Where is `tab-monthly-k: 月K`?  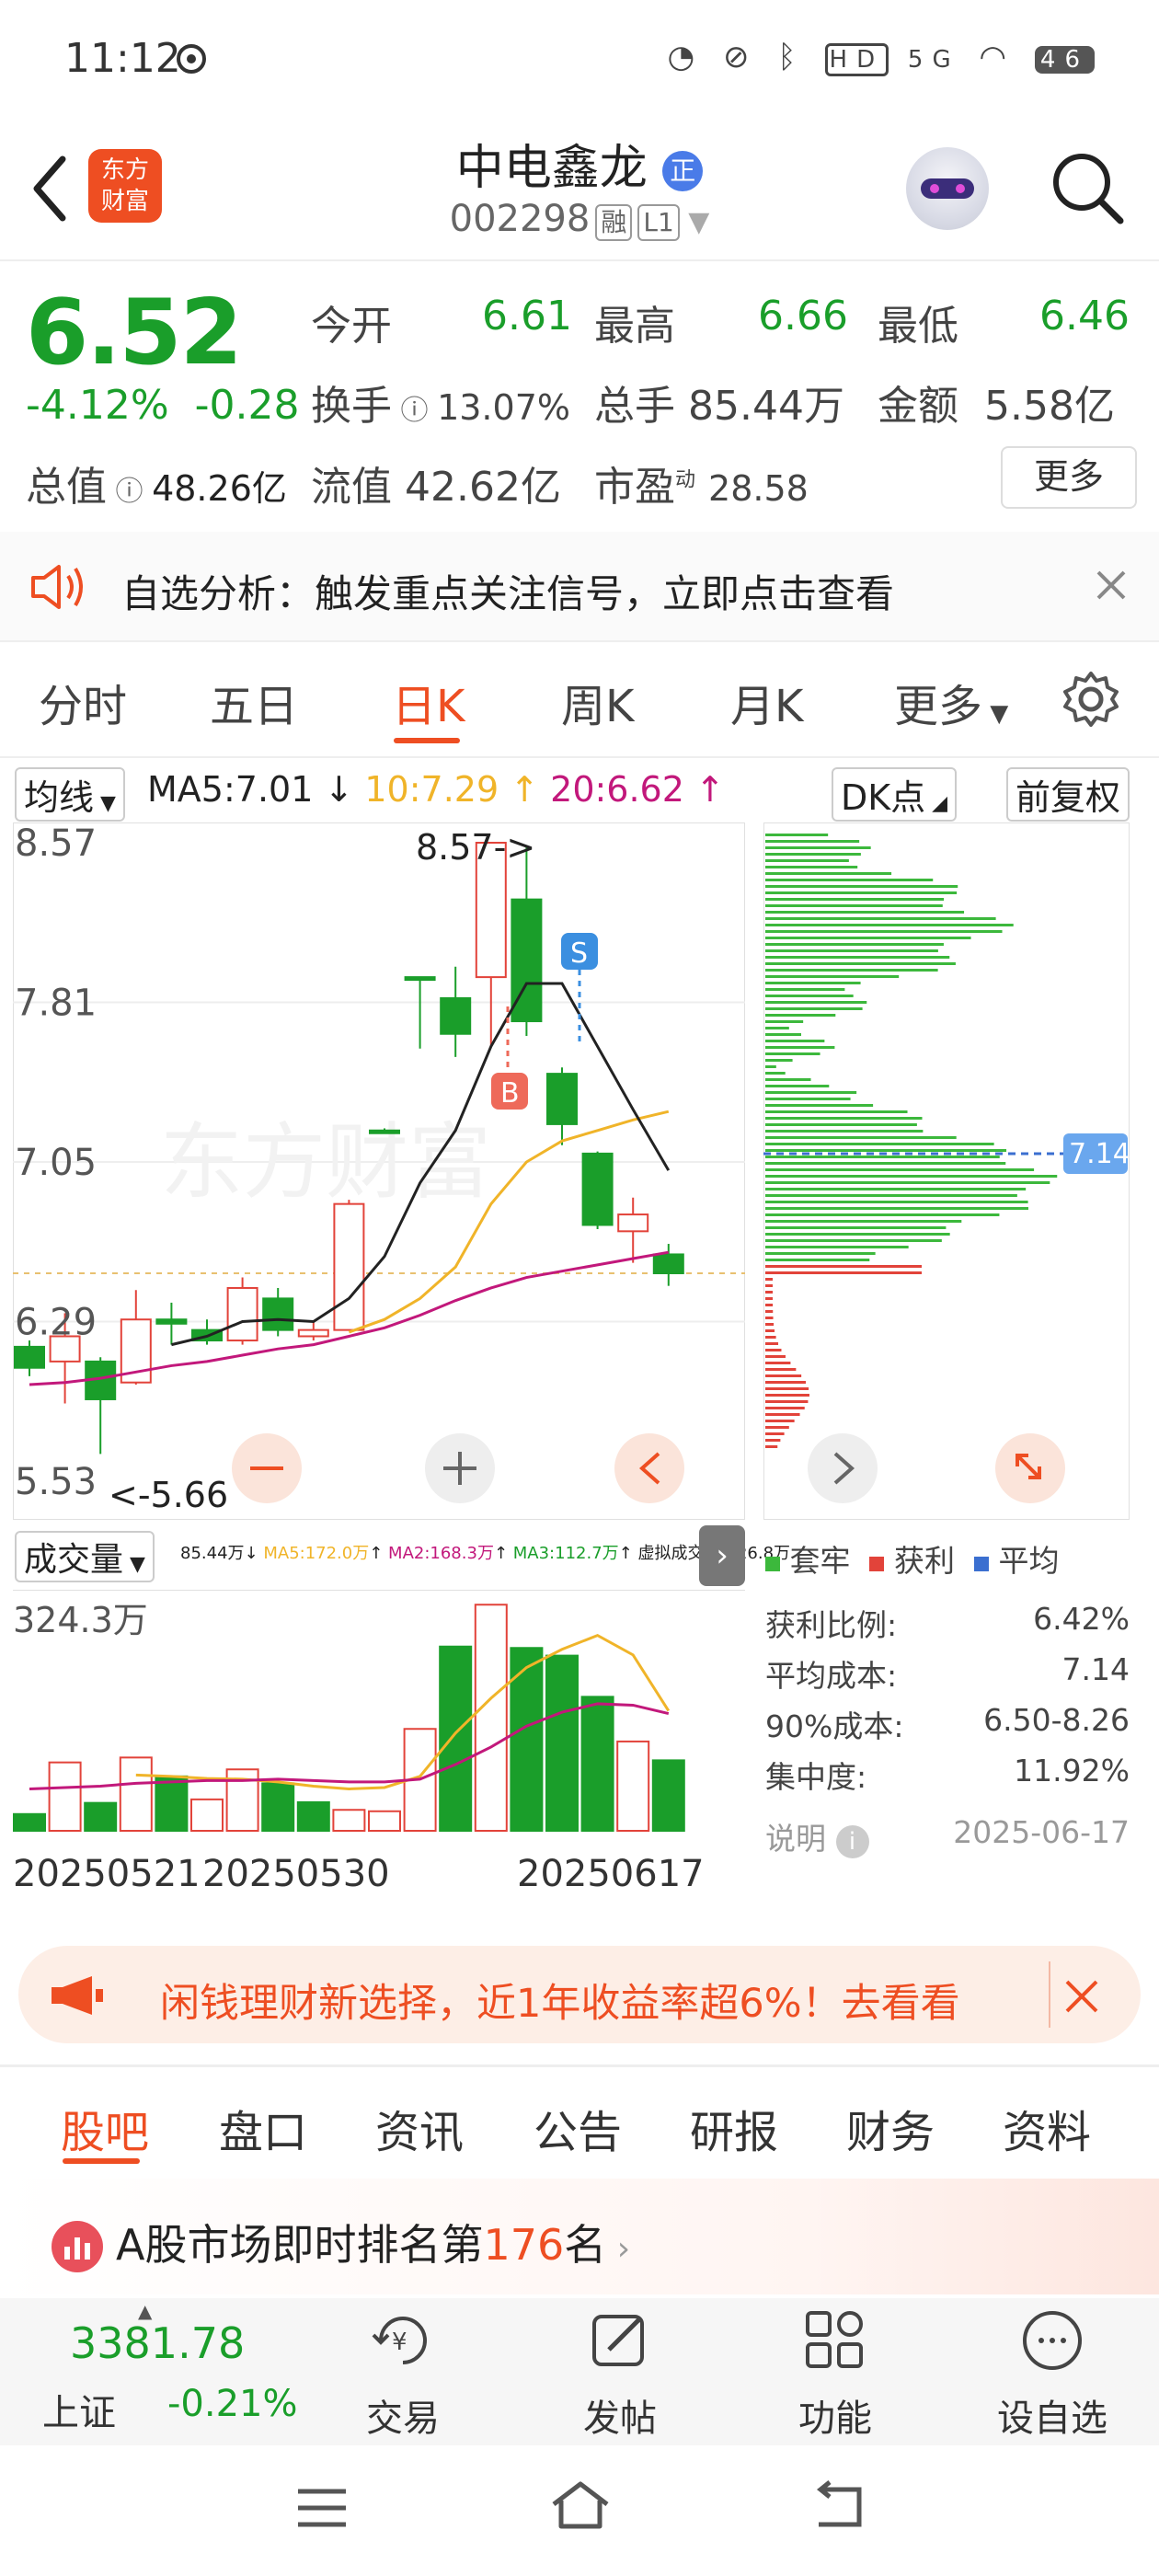
tab-monthly-k: 月K is located at coordinates (766, 702).